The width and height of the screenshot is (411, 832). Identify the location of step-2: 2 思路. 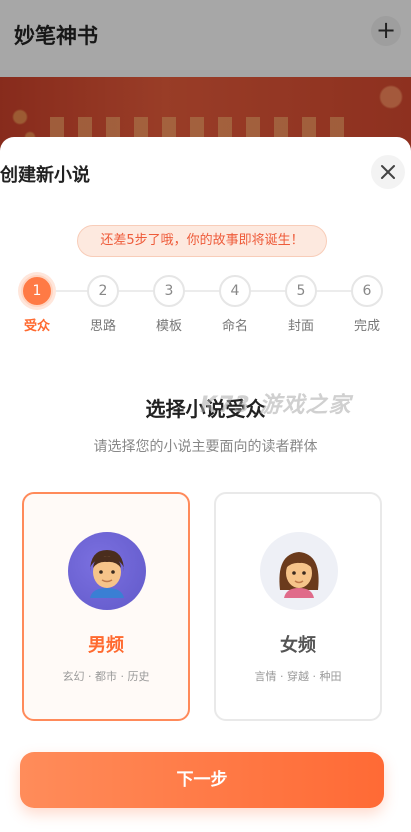
(103, 304).